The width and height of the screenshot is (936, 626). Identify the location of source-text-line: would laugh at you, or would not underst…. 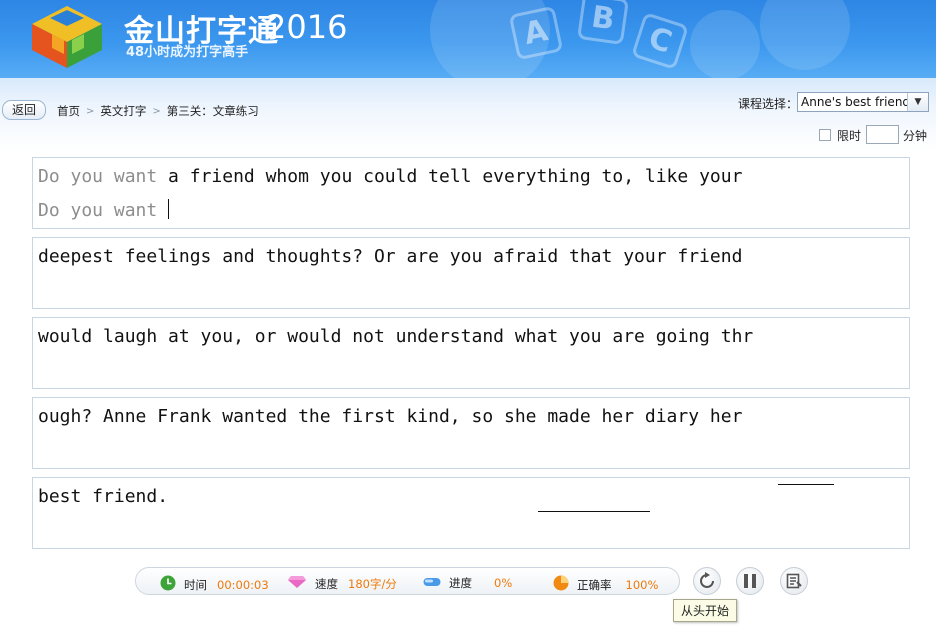
(396, 336).